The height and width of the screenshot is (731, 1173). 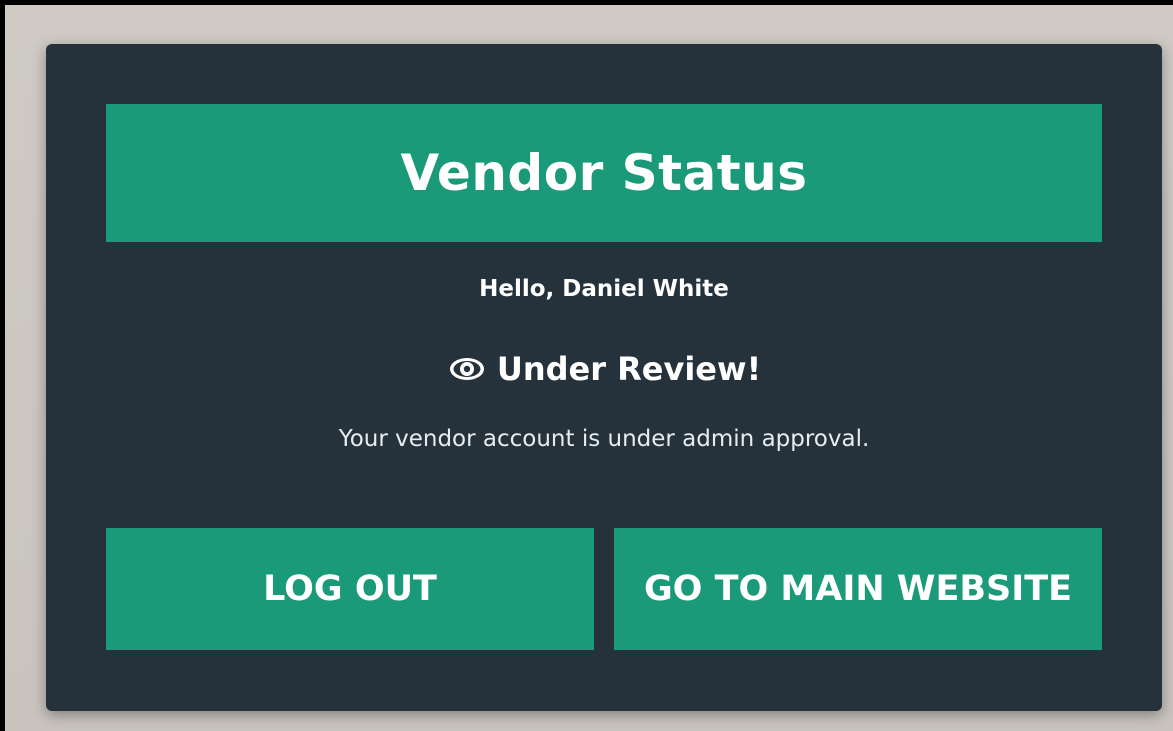 I want to click on page-title: Vendor Status, so click(x=604, y=173).